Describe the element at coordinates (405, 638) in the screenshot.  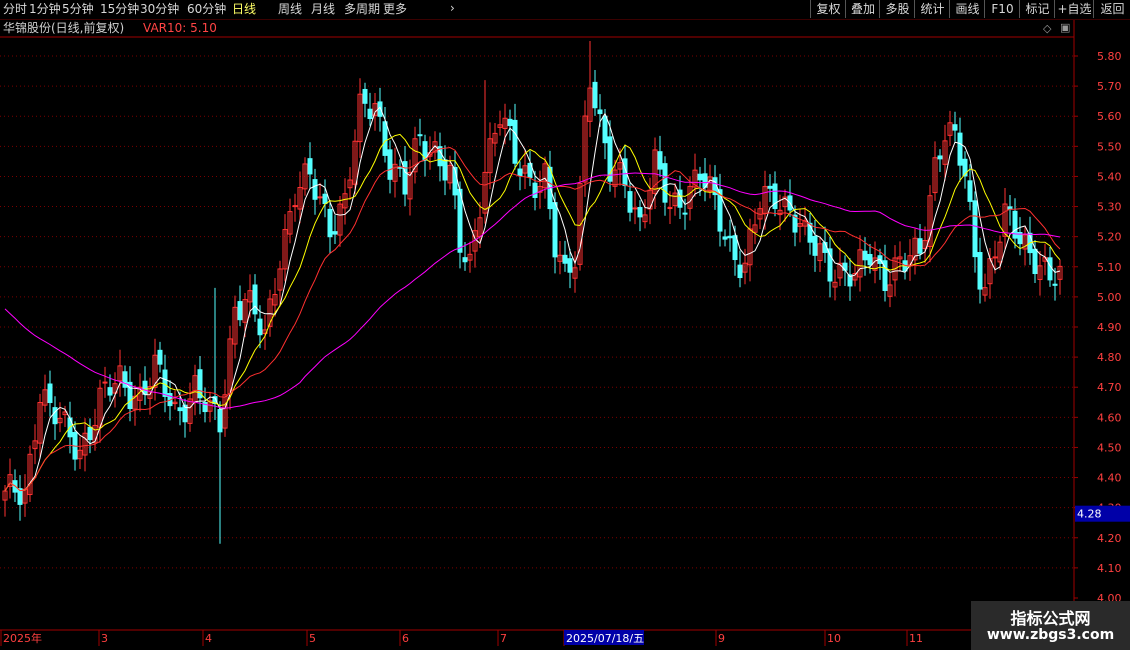
I see `date-label: 6` at that location.